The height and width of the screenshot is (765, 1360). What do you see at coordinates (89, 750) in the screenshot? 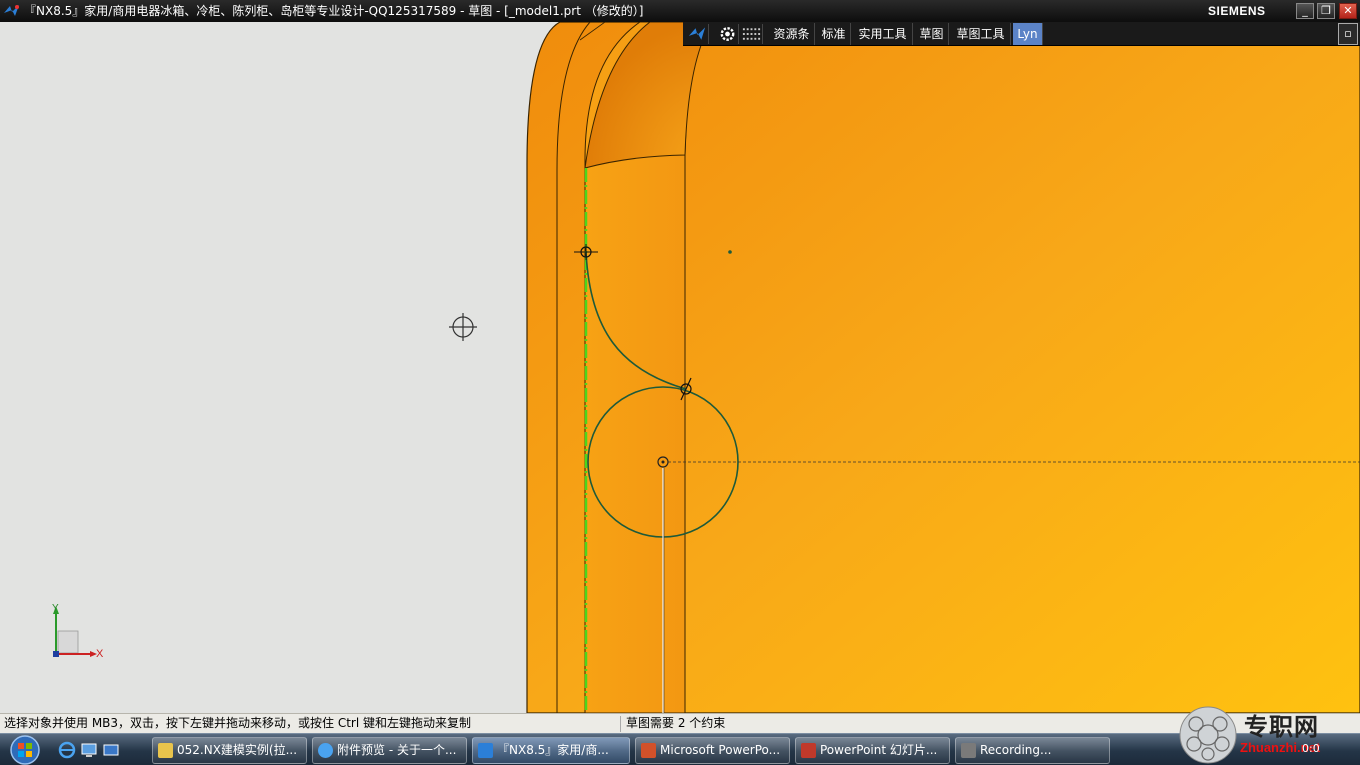
I see `show-desktop-icon` at bounding box center [89, 750].